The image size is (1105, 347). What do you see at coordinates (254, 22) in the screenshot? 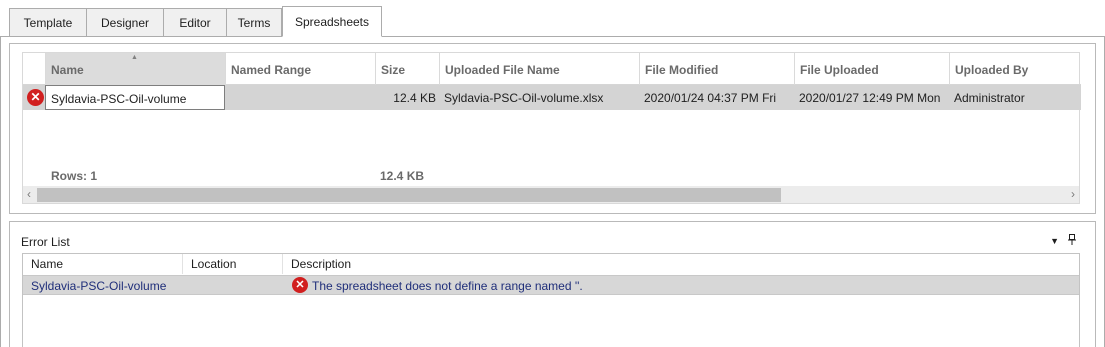
I see `tab-terms: Terms` at bounding box center [254, 22].